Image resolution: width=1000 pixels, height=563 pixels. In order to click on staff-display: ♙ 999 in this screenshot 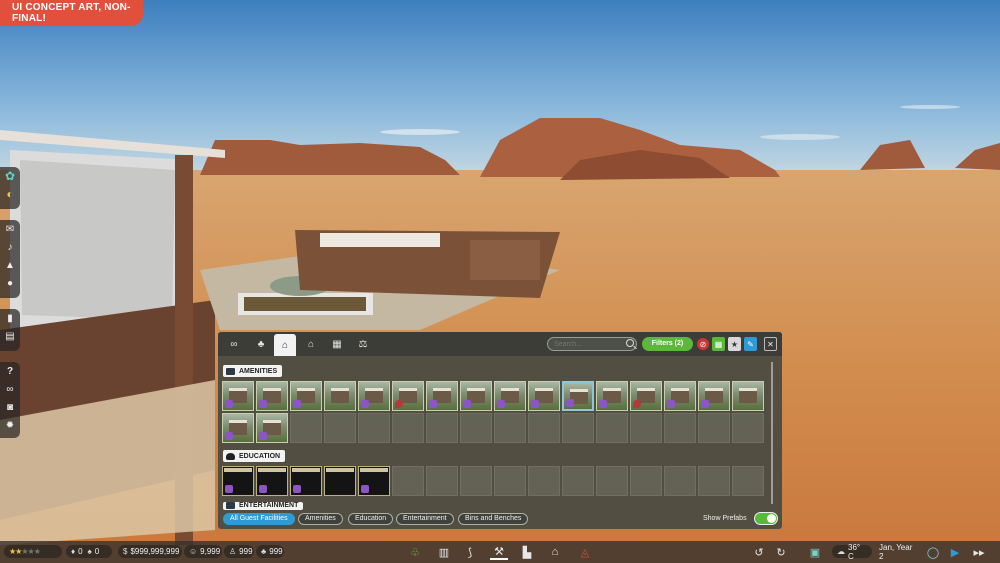, I will do `click(239, 551)`.